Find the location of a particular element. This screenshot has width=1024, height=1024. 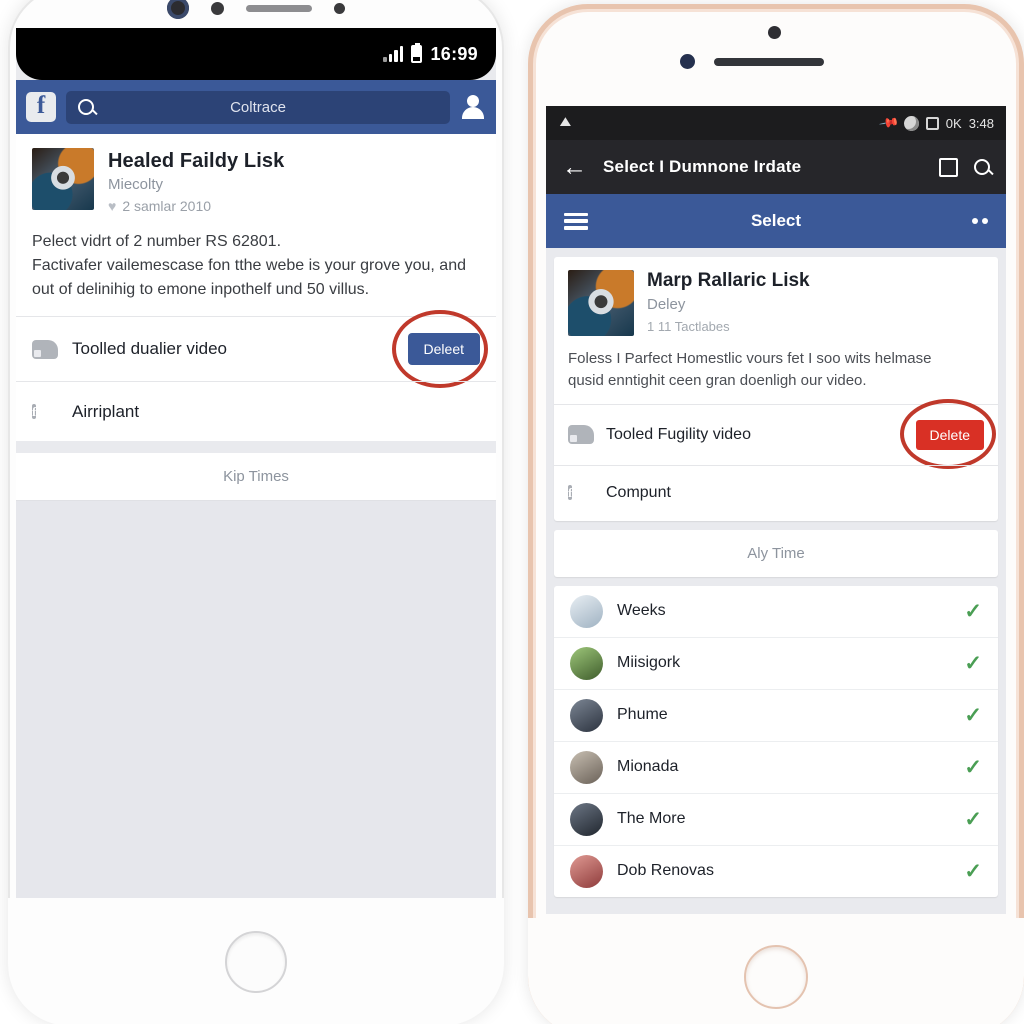

list-item: f Compunt is located at coordinates (776, 492).